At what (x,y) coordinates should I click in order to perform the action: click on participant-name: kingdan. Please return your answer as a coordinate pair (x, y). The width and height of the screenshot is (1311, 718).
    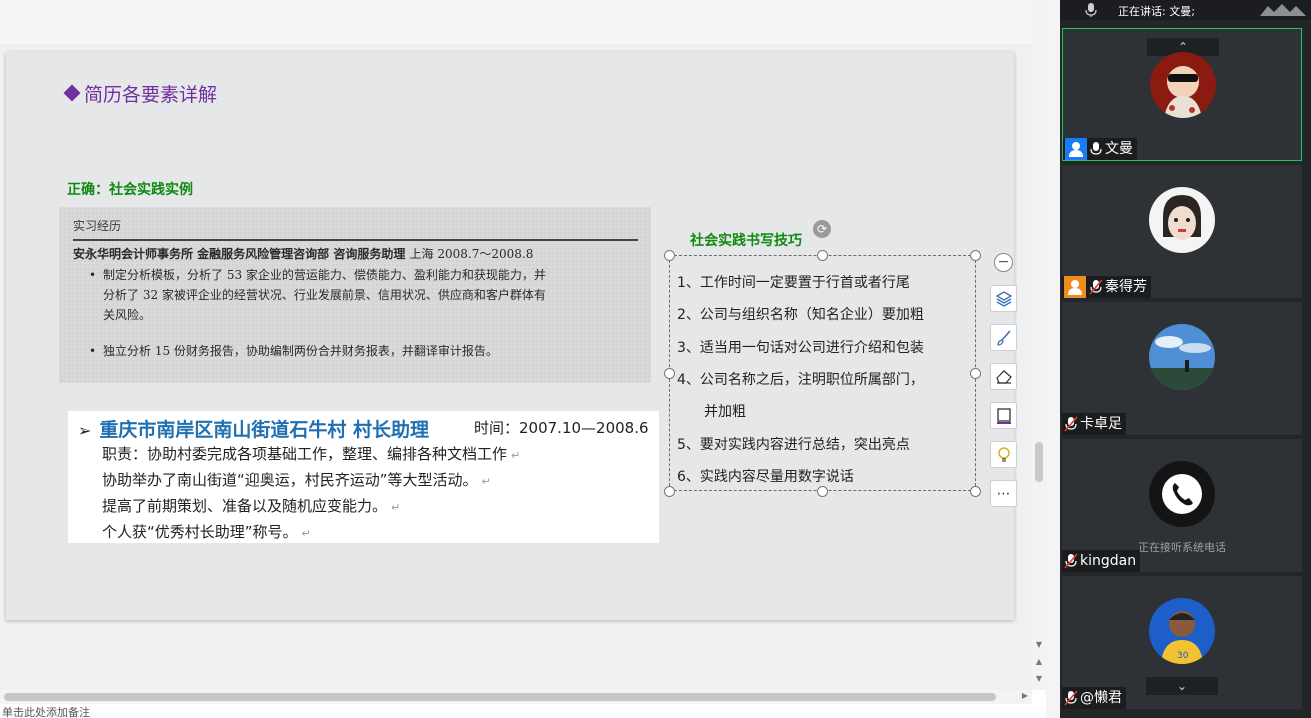
    Looking at the image, I should click on (1108, 561).